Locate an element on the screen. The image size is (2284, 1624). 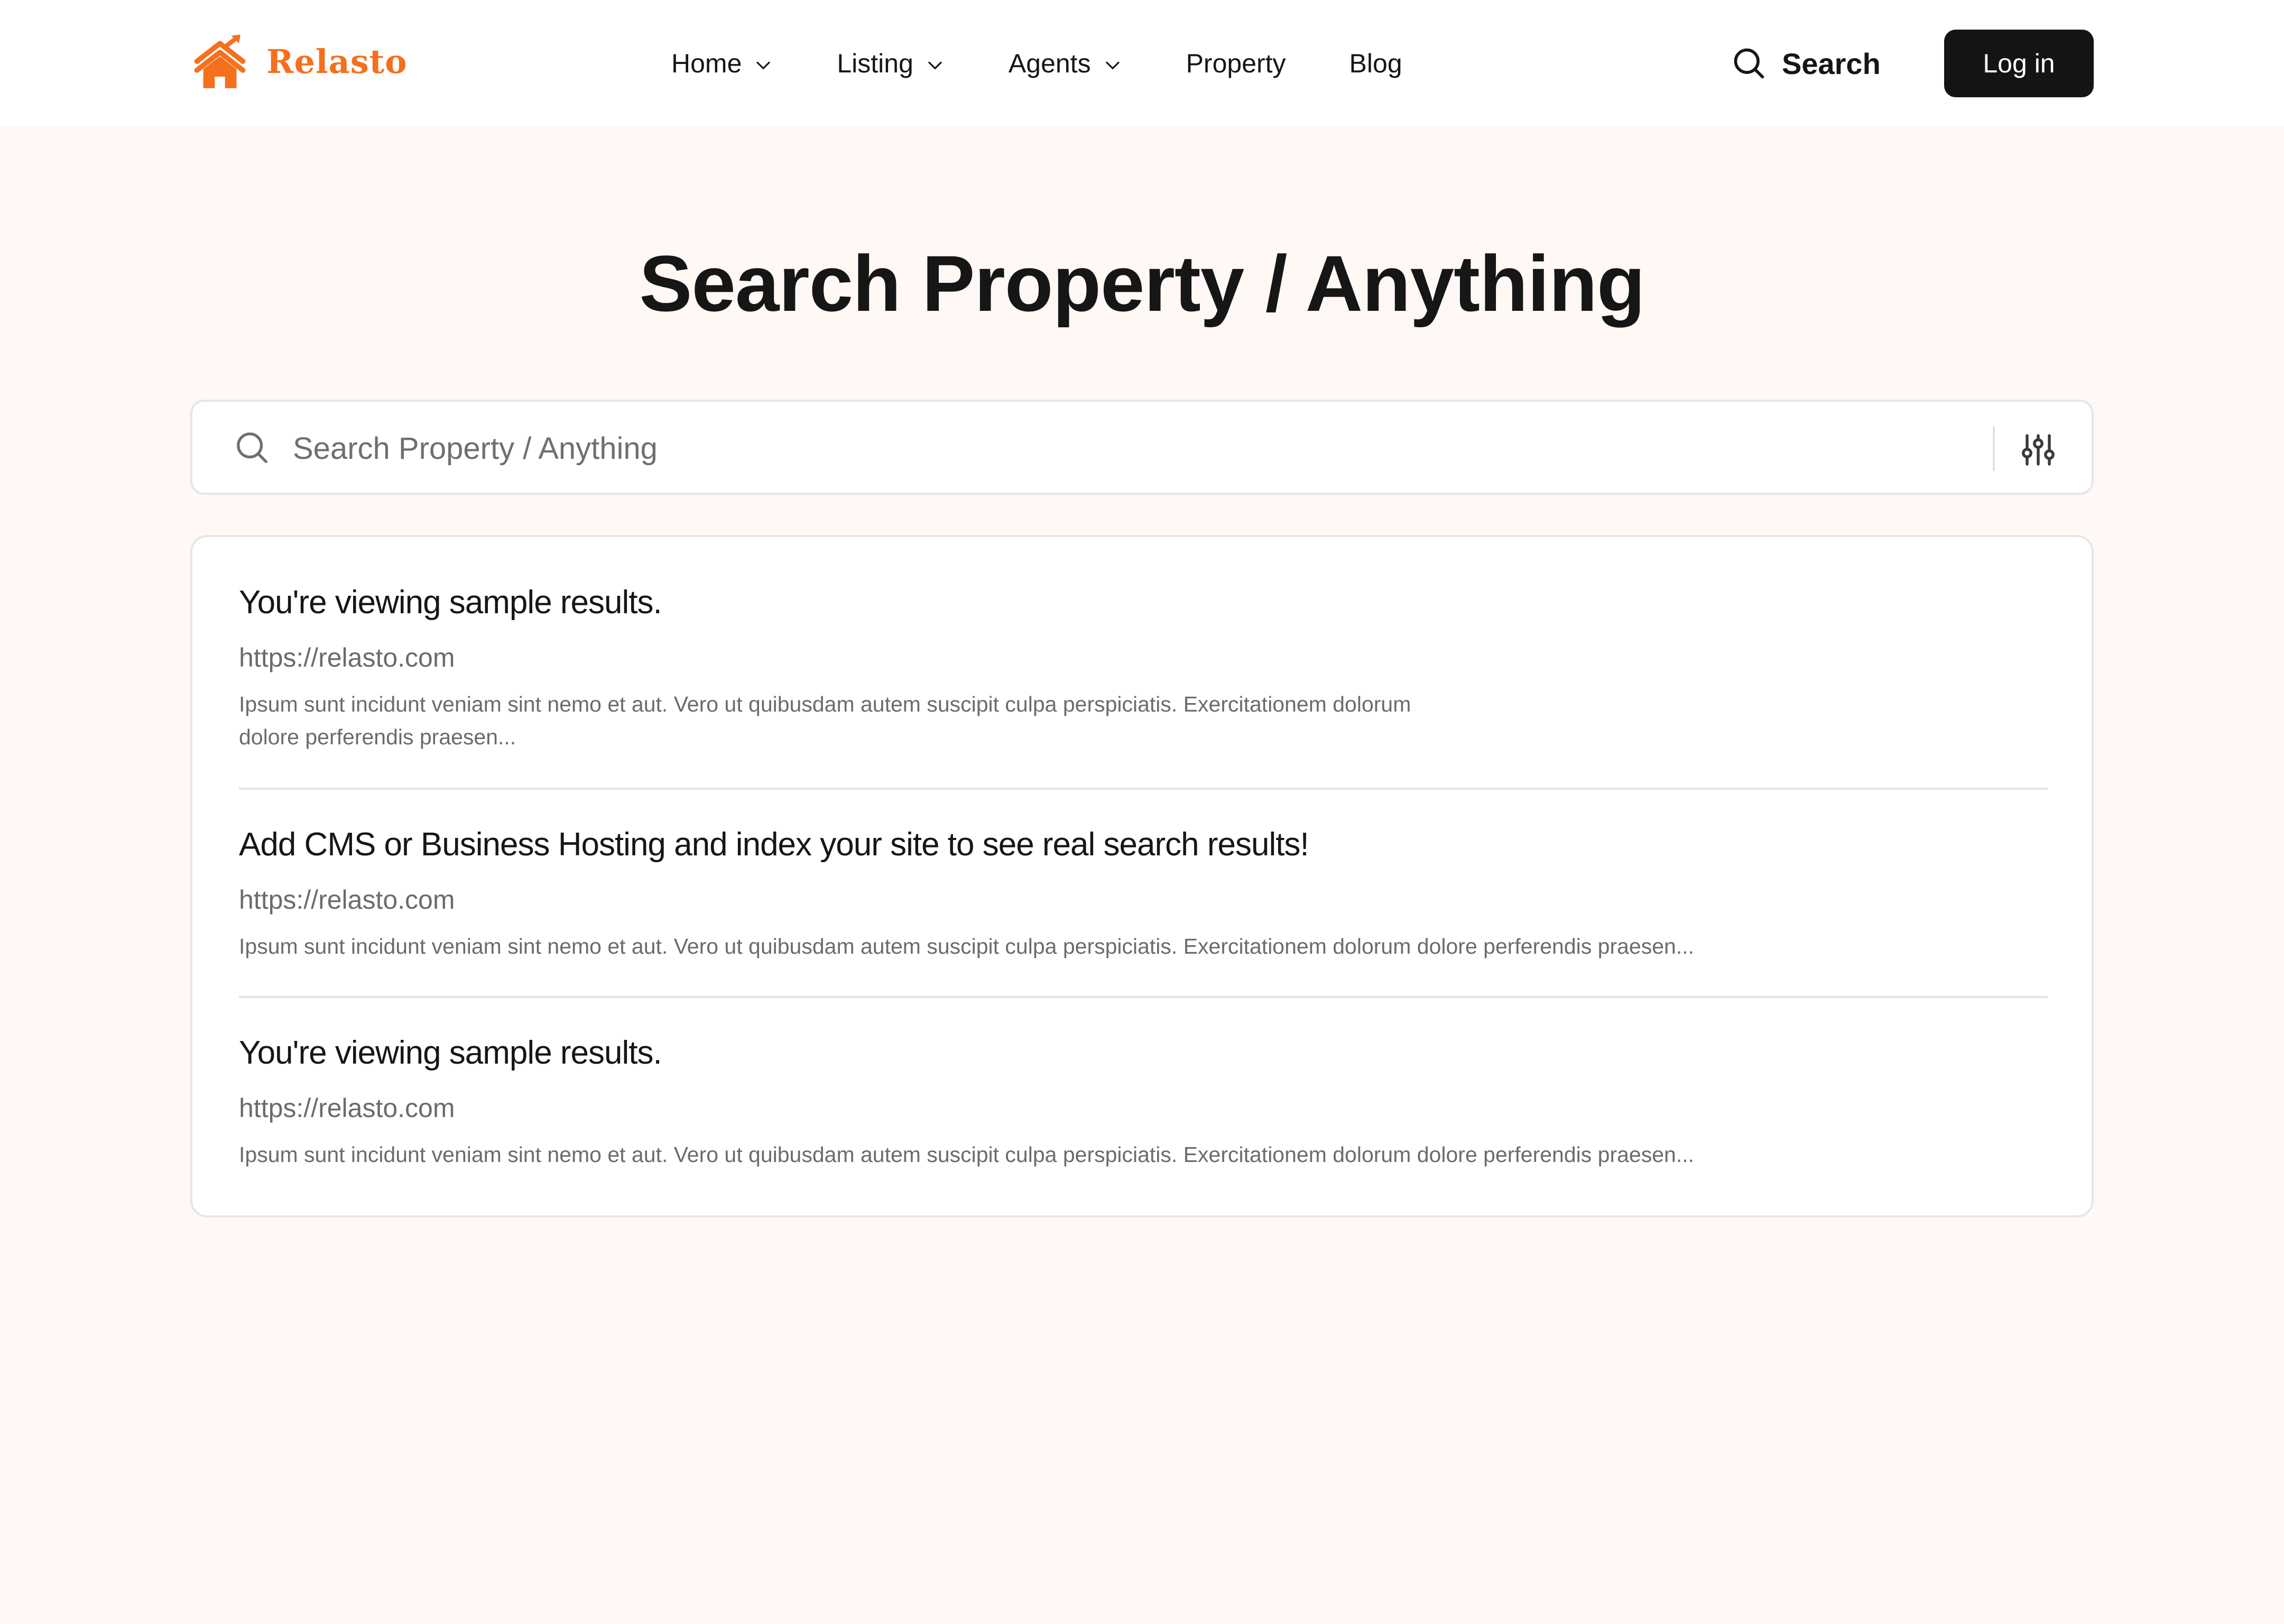
header-search-button: Search is located at coordinates (1806, 63).